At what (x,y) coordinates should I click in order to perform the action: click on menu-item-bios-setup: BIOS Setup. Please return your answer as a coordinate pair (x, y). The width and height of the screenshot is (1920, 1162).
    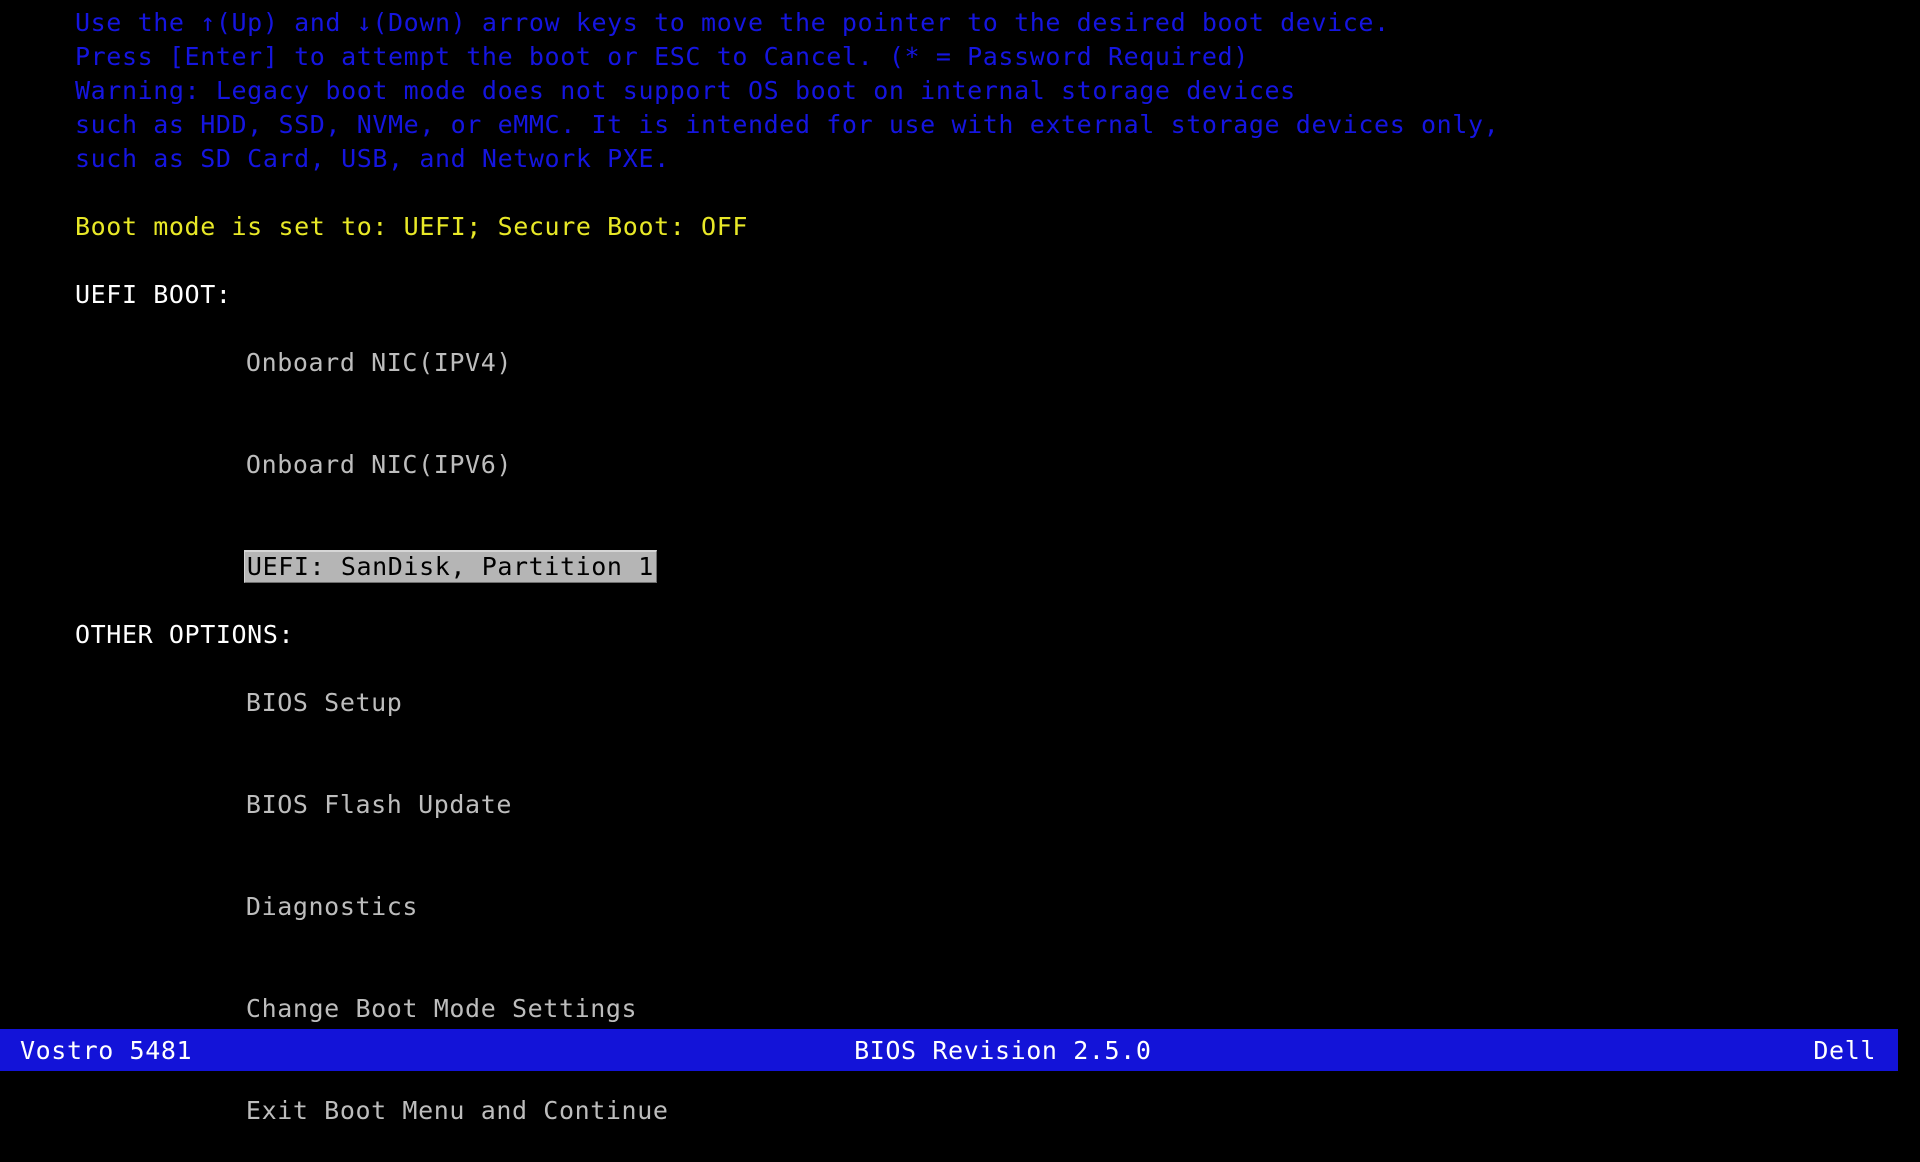
    Looking at the image, I should click on (995, 703).